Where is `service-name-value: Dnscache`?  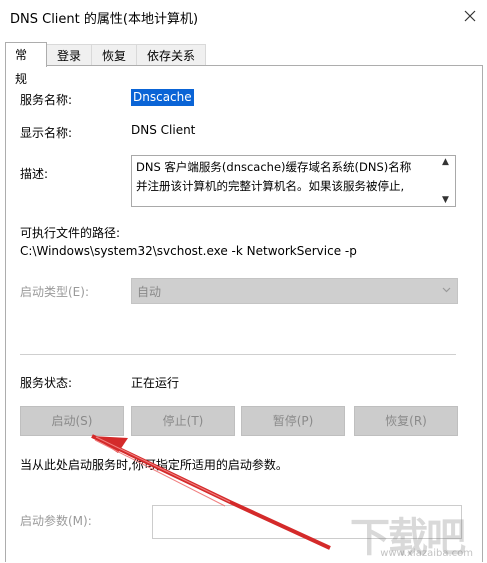
service-name-value: Dnscache is located at coordinates (162, 97).